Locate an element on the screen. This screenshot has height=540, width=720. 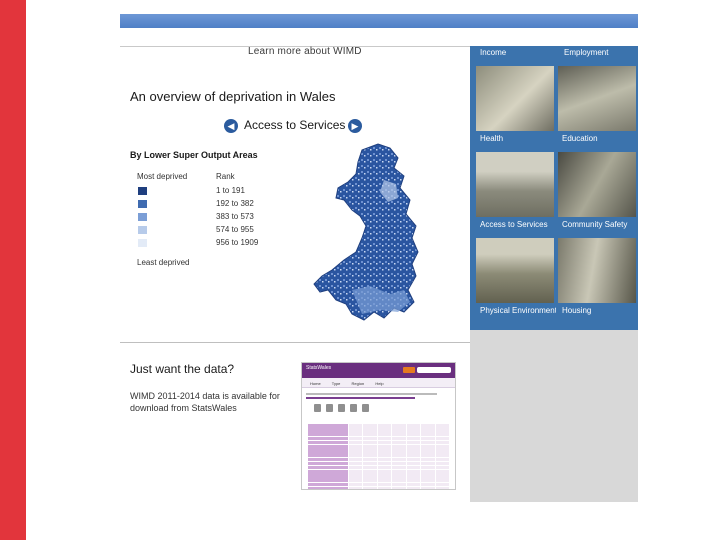
statswales-table is located at coordinates (378, 456).